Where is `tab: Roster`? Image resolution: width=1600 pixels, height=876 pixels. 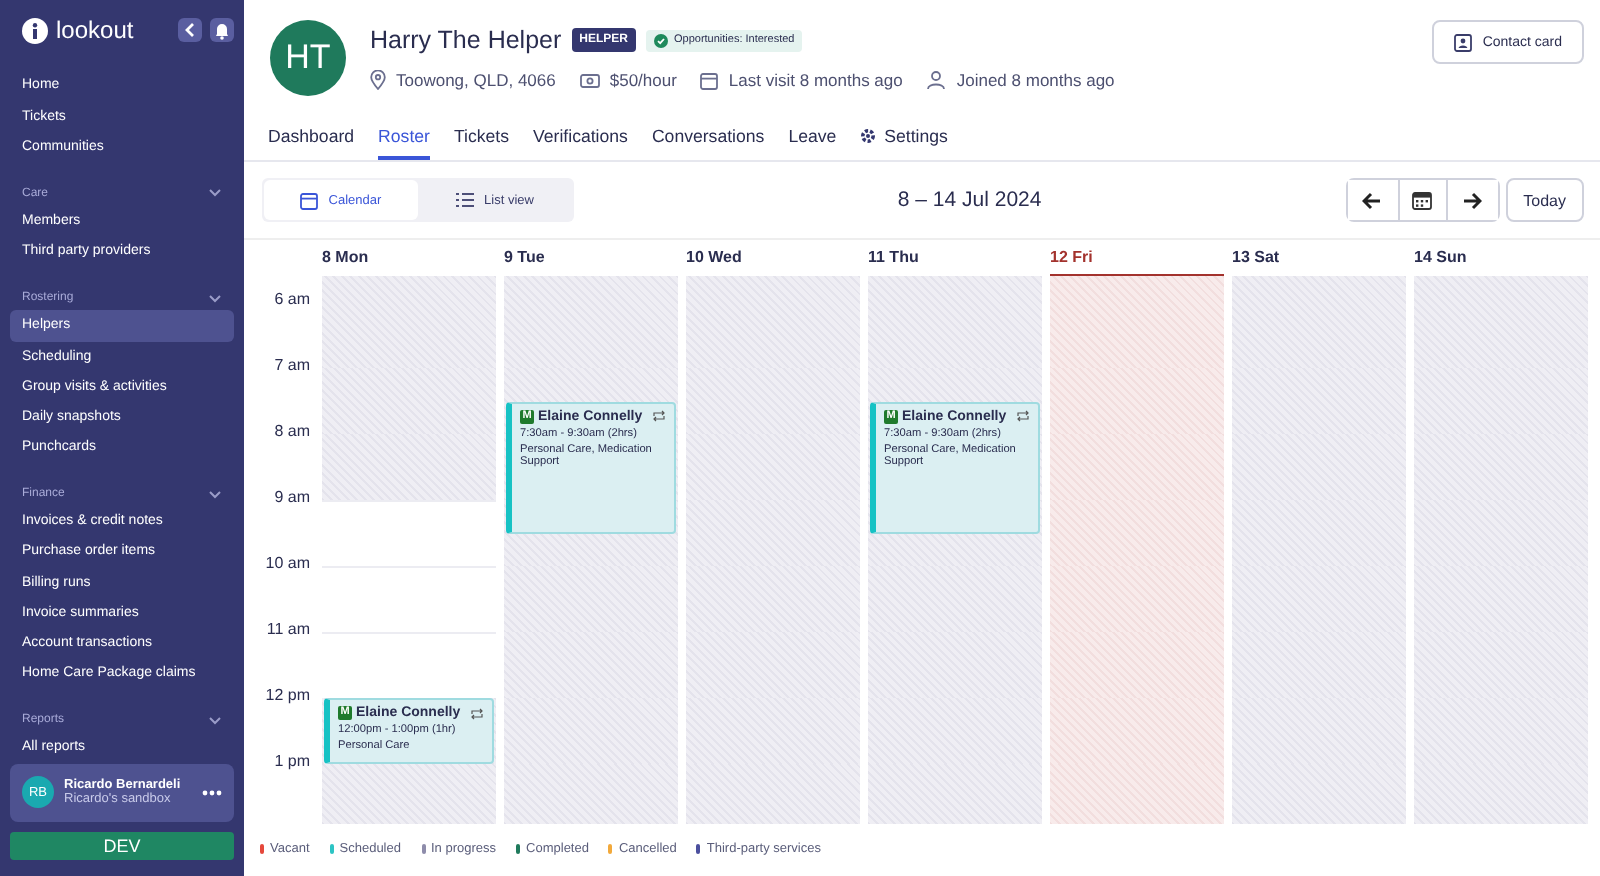 tab: Roster is located at coordinates (404, 135).